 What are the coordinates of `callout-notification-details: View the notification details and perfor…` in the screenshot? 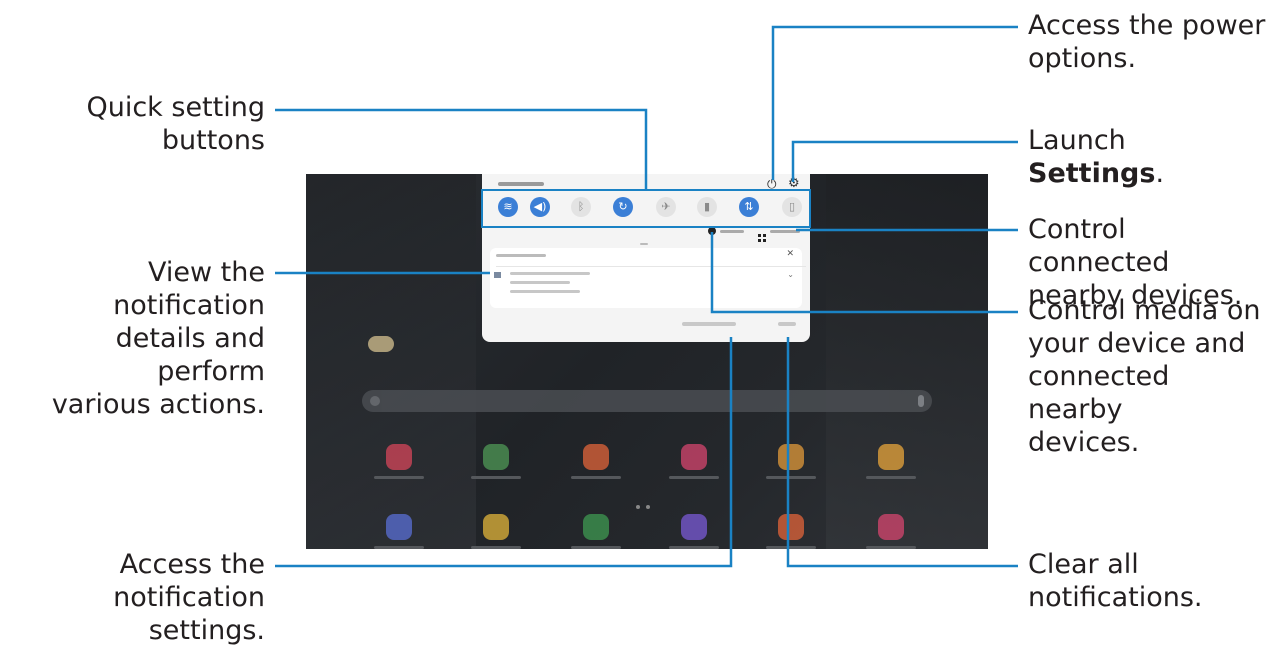 It's located at (132, 338).